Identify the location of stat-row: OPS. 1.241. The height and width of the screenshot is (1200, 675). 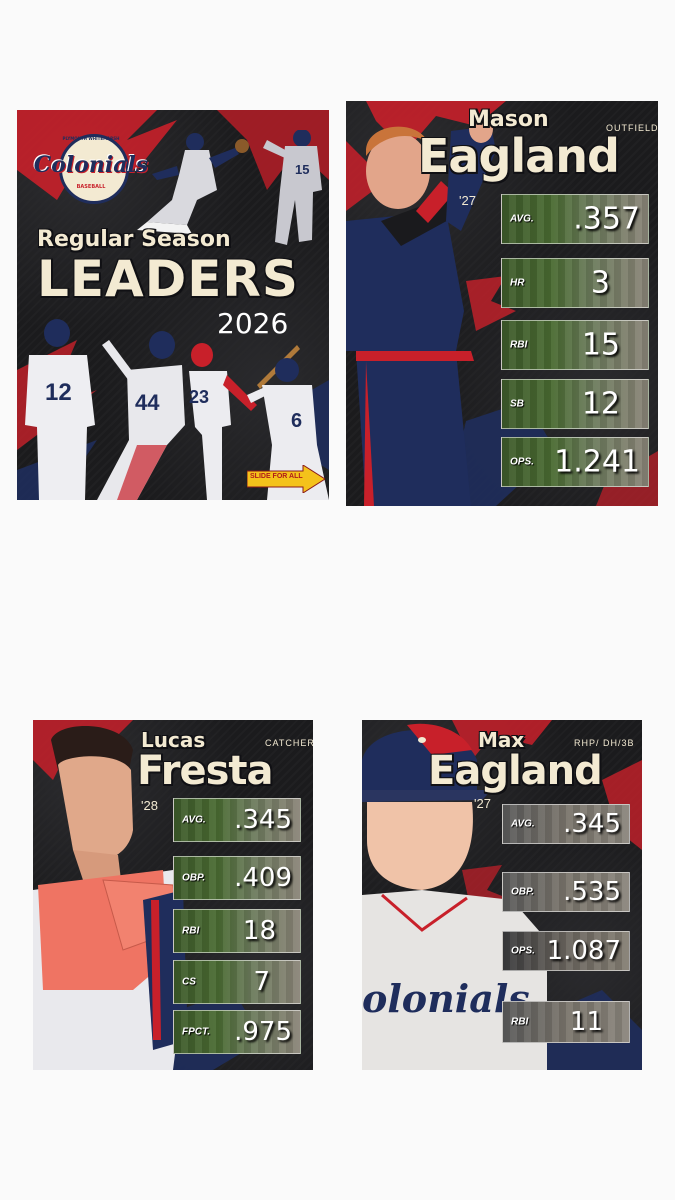
(575, 462).